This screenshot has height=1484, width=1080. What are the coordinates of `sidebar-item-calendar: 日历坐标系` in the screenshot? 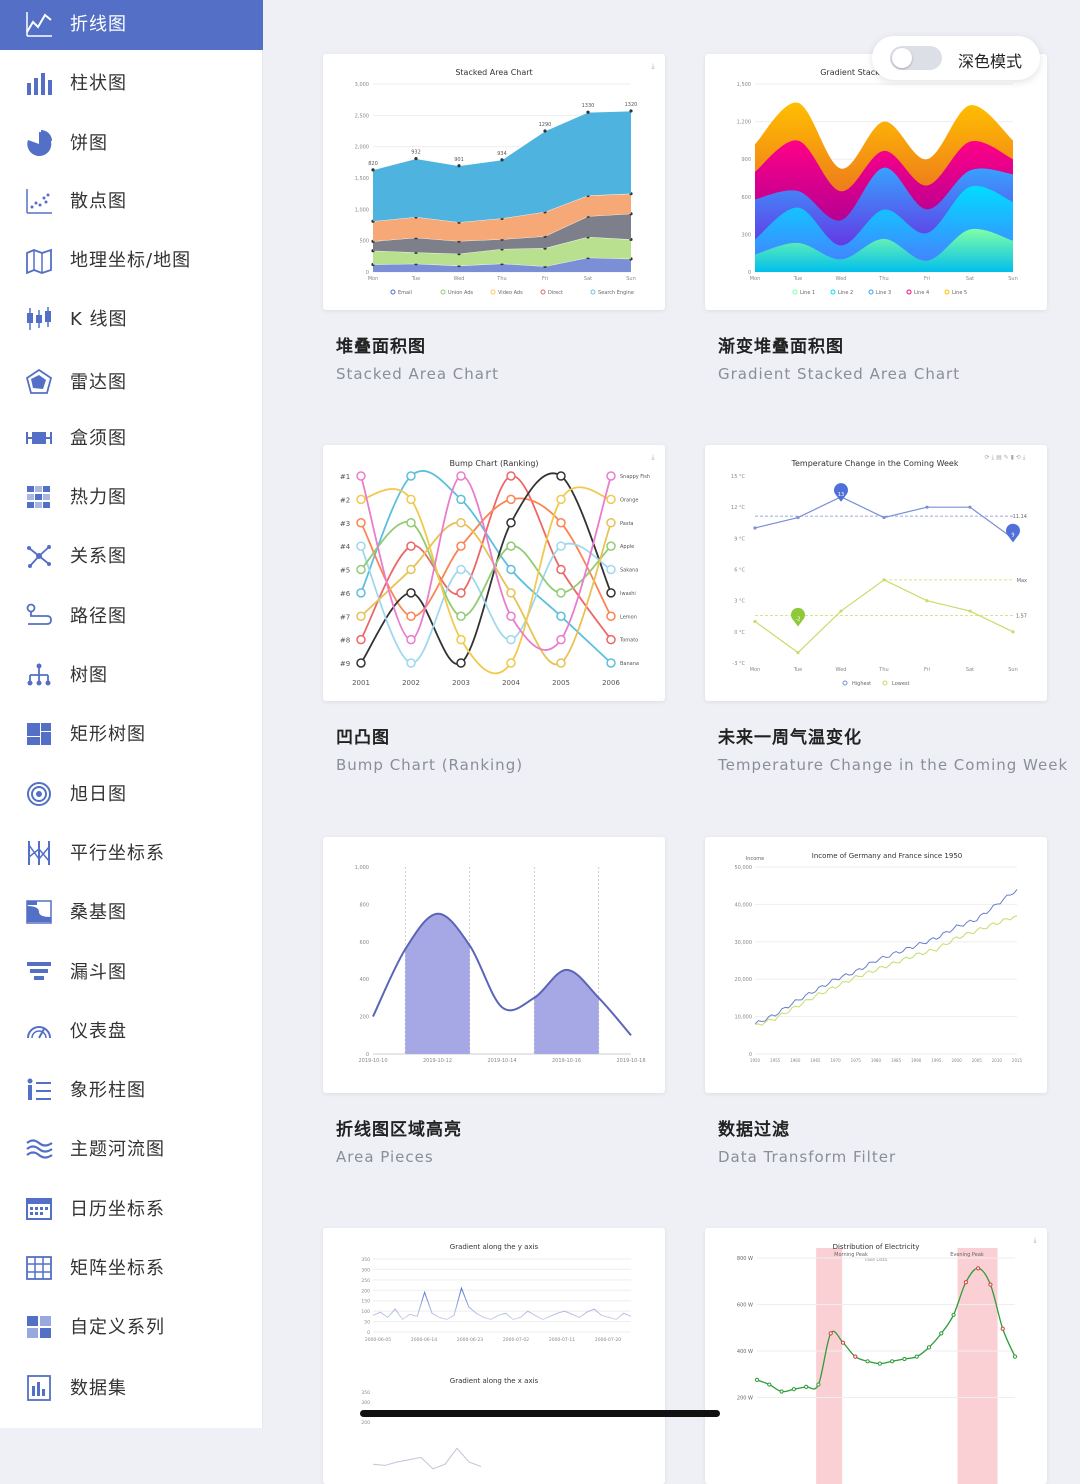 It's located at (131, 1210).